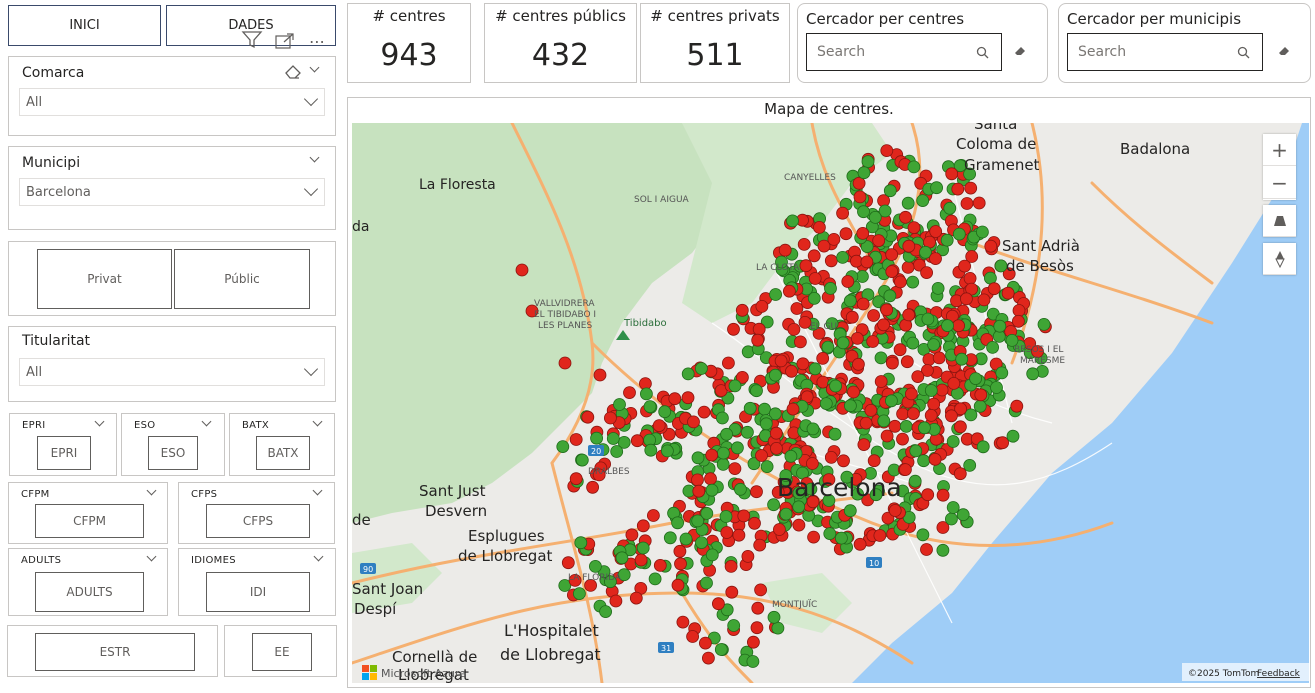 The width and height of the screenshot is (1315, 693). I want to click on search-centres-input: Search, so click(904, 52).